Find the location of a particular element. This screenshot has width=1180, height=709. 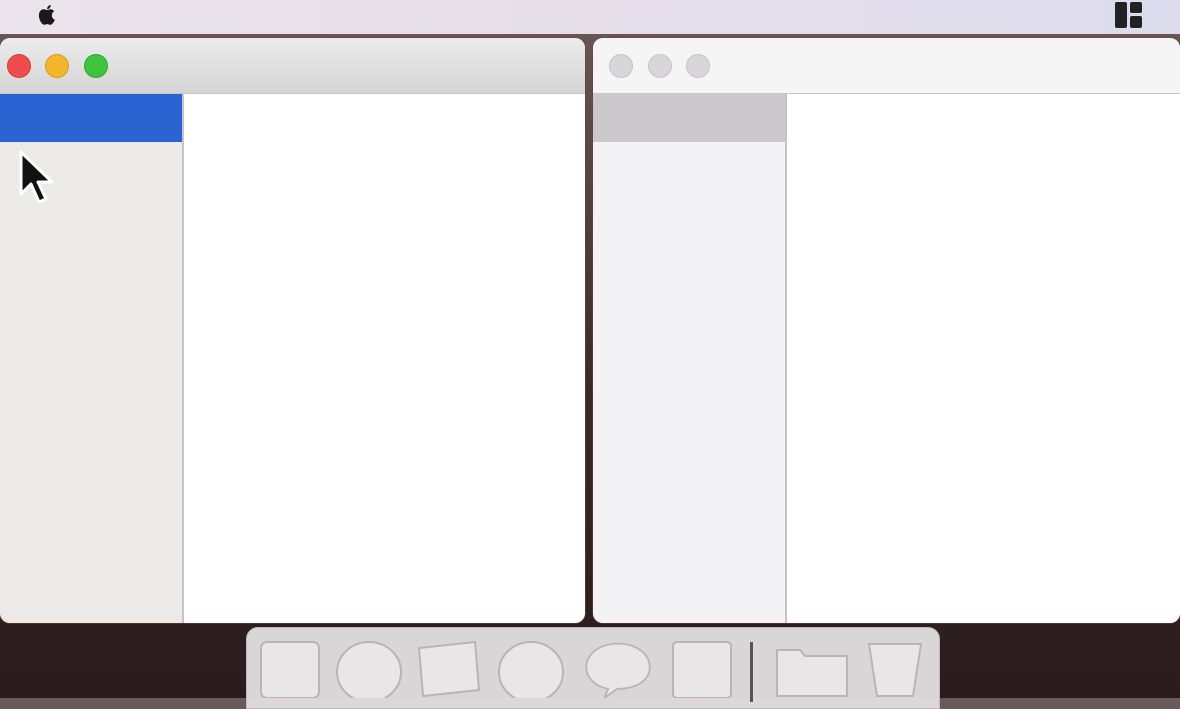

menu-extra-icon is located at coordinates (1129, 15).